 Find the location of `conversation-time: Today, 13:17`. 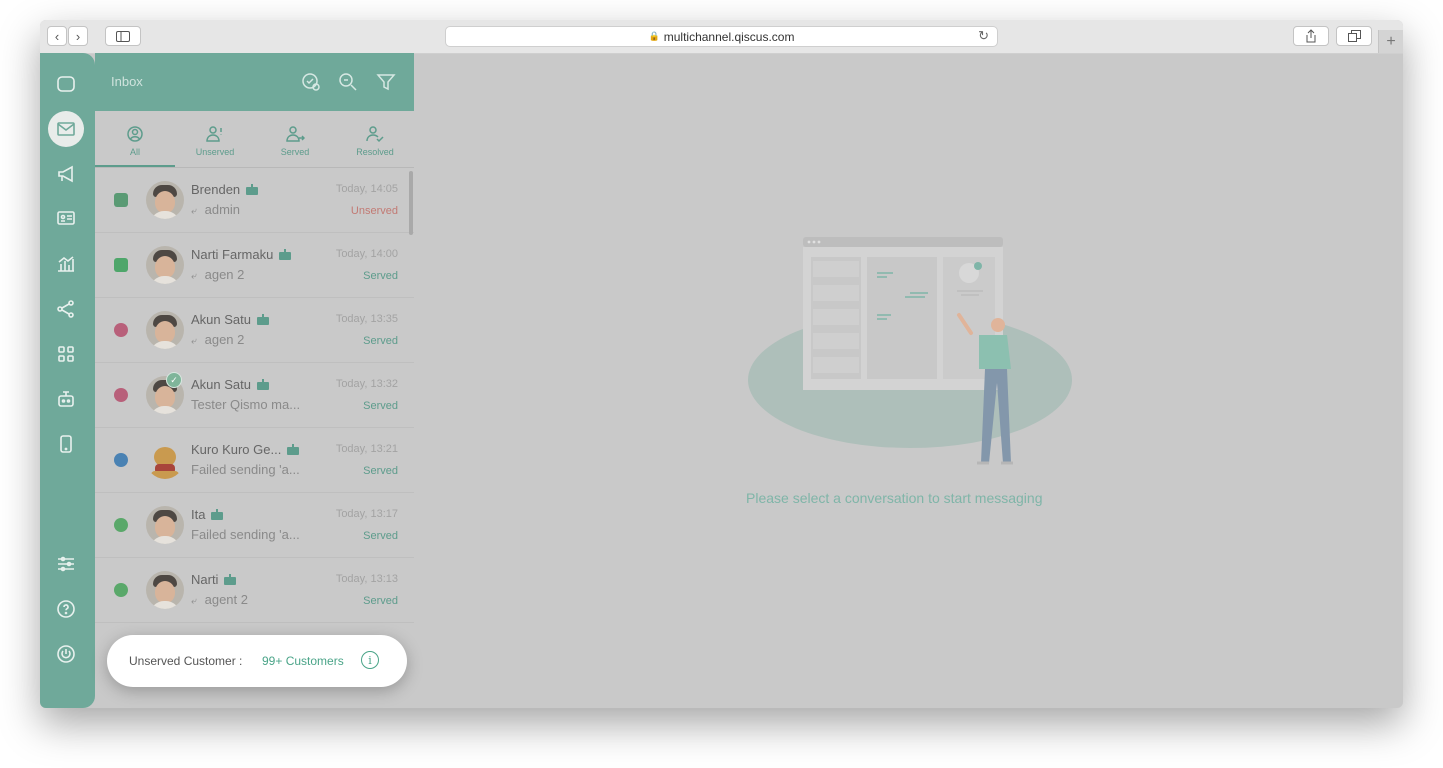

conversation-time: Today, 13:17 is located at coordinates (366, 514).